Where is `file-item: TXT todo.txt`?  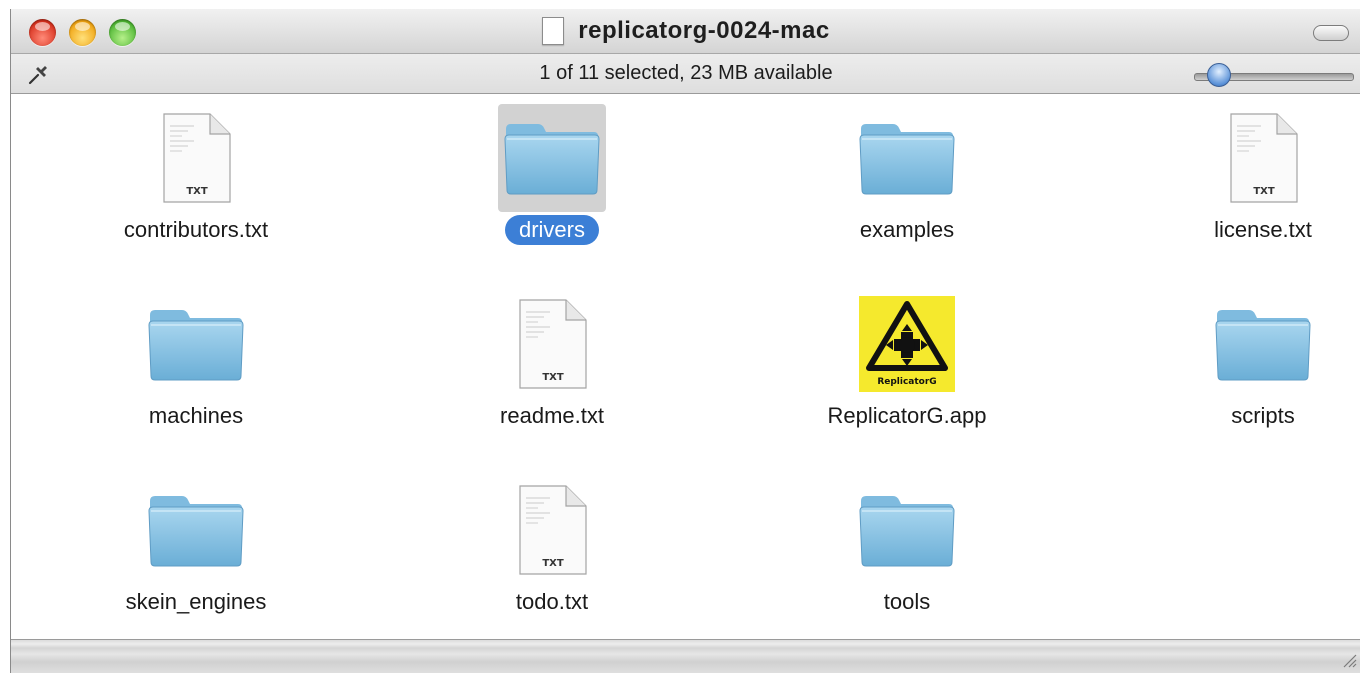 file-item: TXT todo.txt is located at coordinates (552, 546).